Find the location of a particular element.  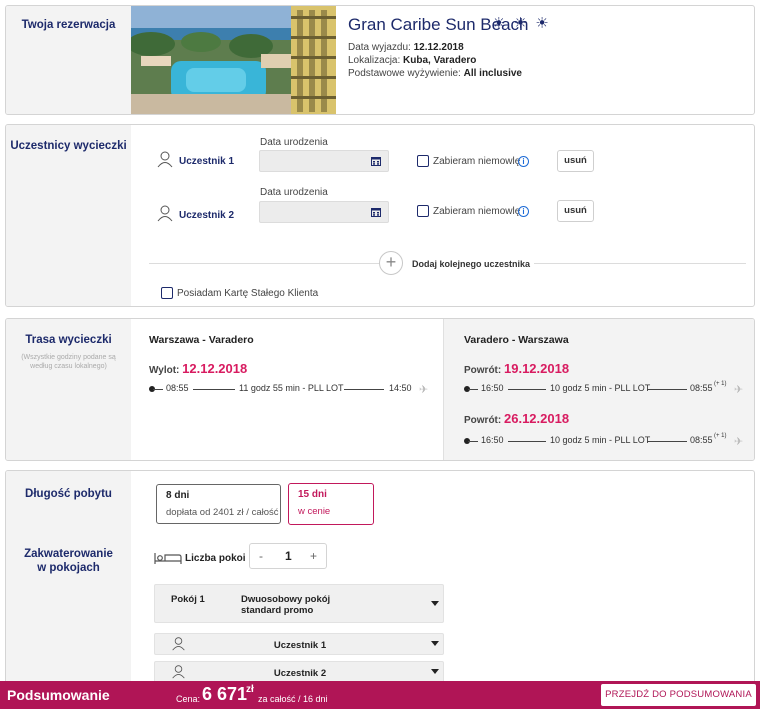

participant-2-name: Uczestnik 2 is located at coordinates (207, 215).